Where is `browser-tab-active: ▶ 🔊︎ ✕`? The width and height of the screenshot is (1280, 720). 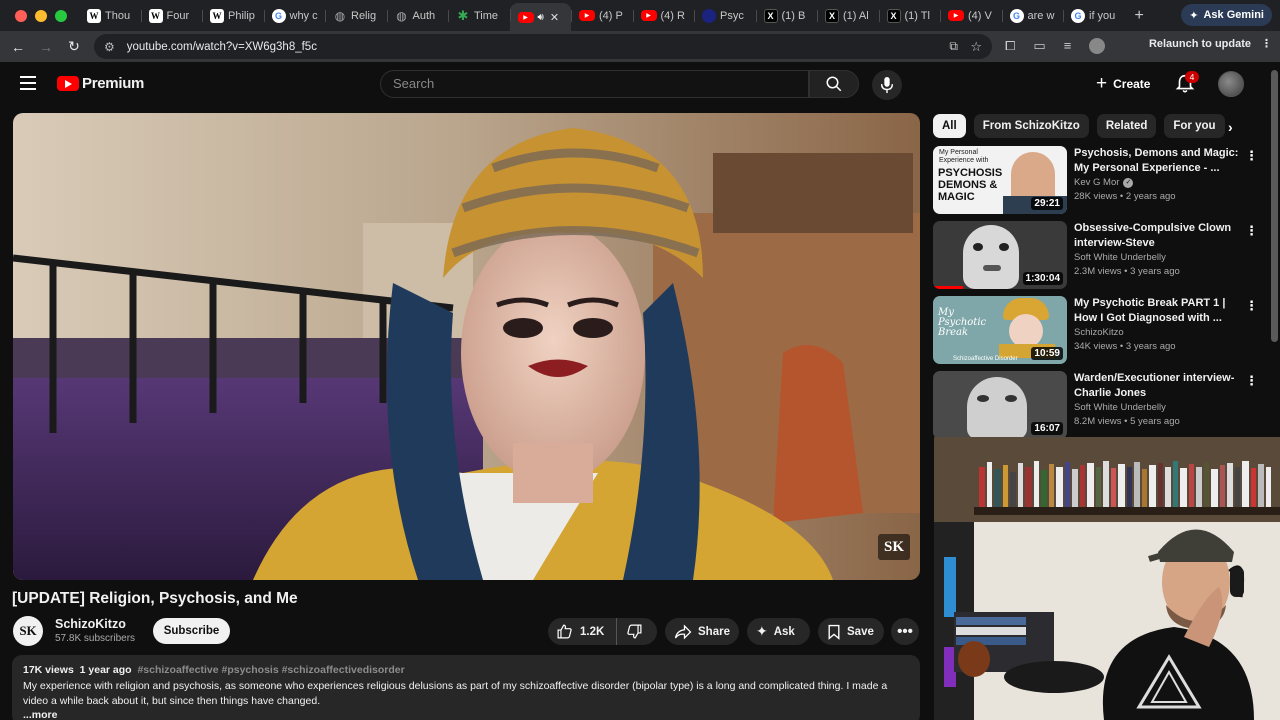
browser-tab-active: ▶ 🔊︎ ✕ is located at coordinates (540, 17).